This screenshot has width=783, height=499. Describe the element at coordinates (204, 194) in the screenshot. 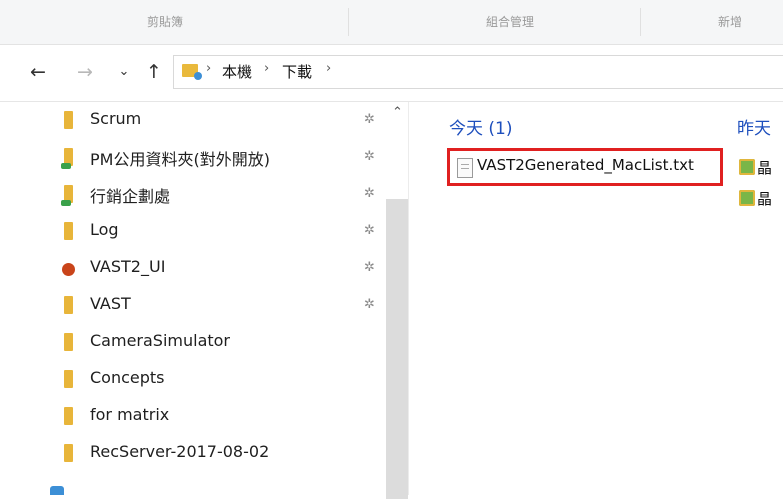

I see `sidebar-item-marketing: 行銷企劃處 ✲` at that location.